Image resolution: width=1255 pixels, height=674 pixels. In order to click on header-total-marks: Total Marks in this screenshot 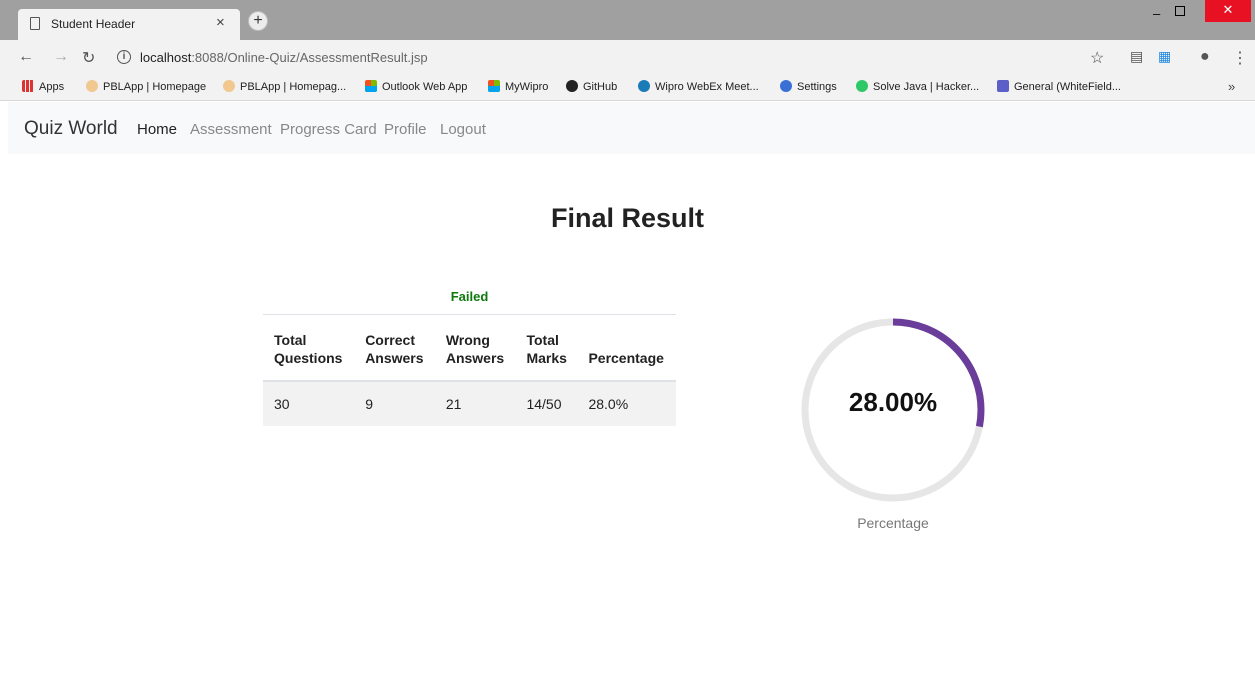, I will do `click(546, 348)`.